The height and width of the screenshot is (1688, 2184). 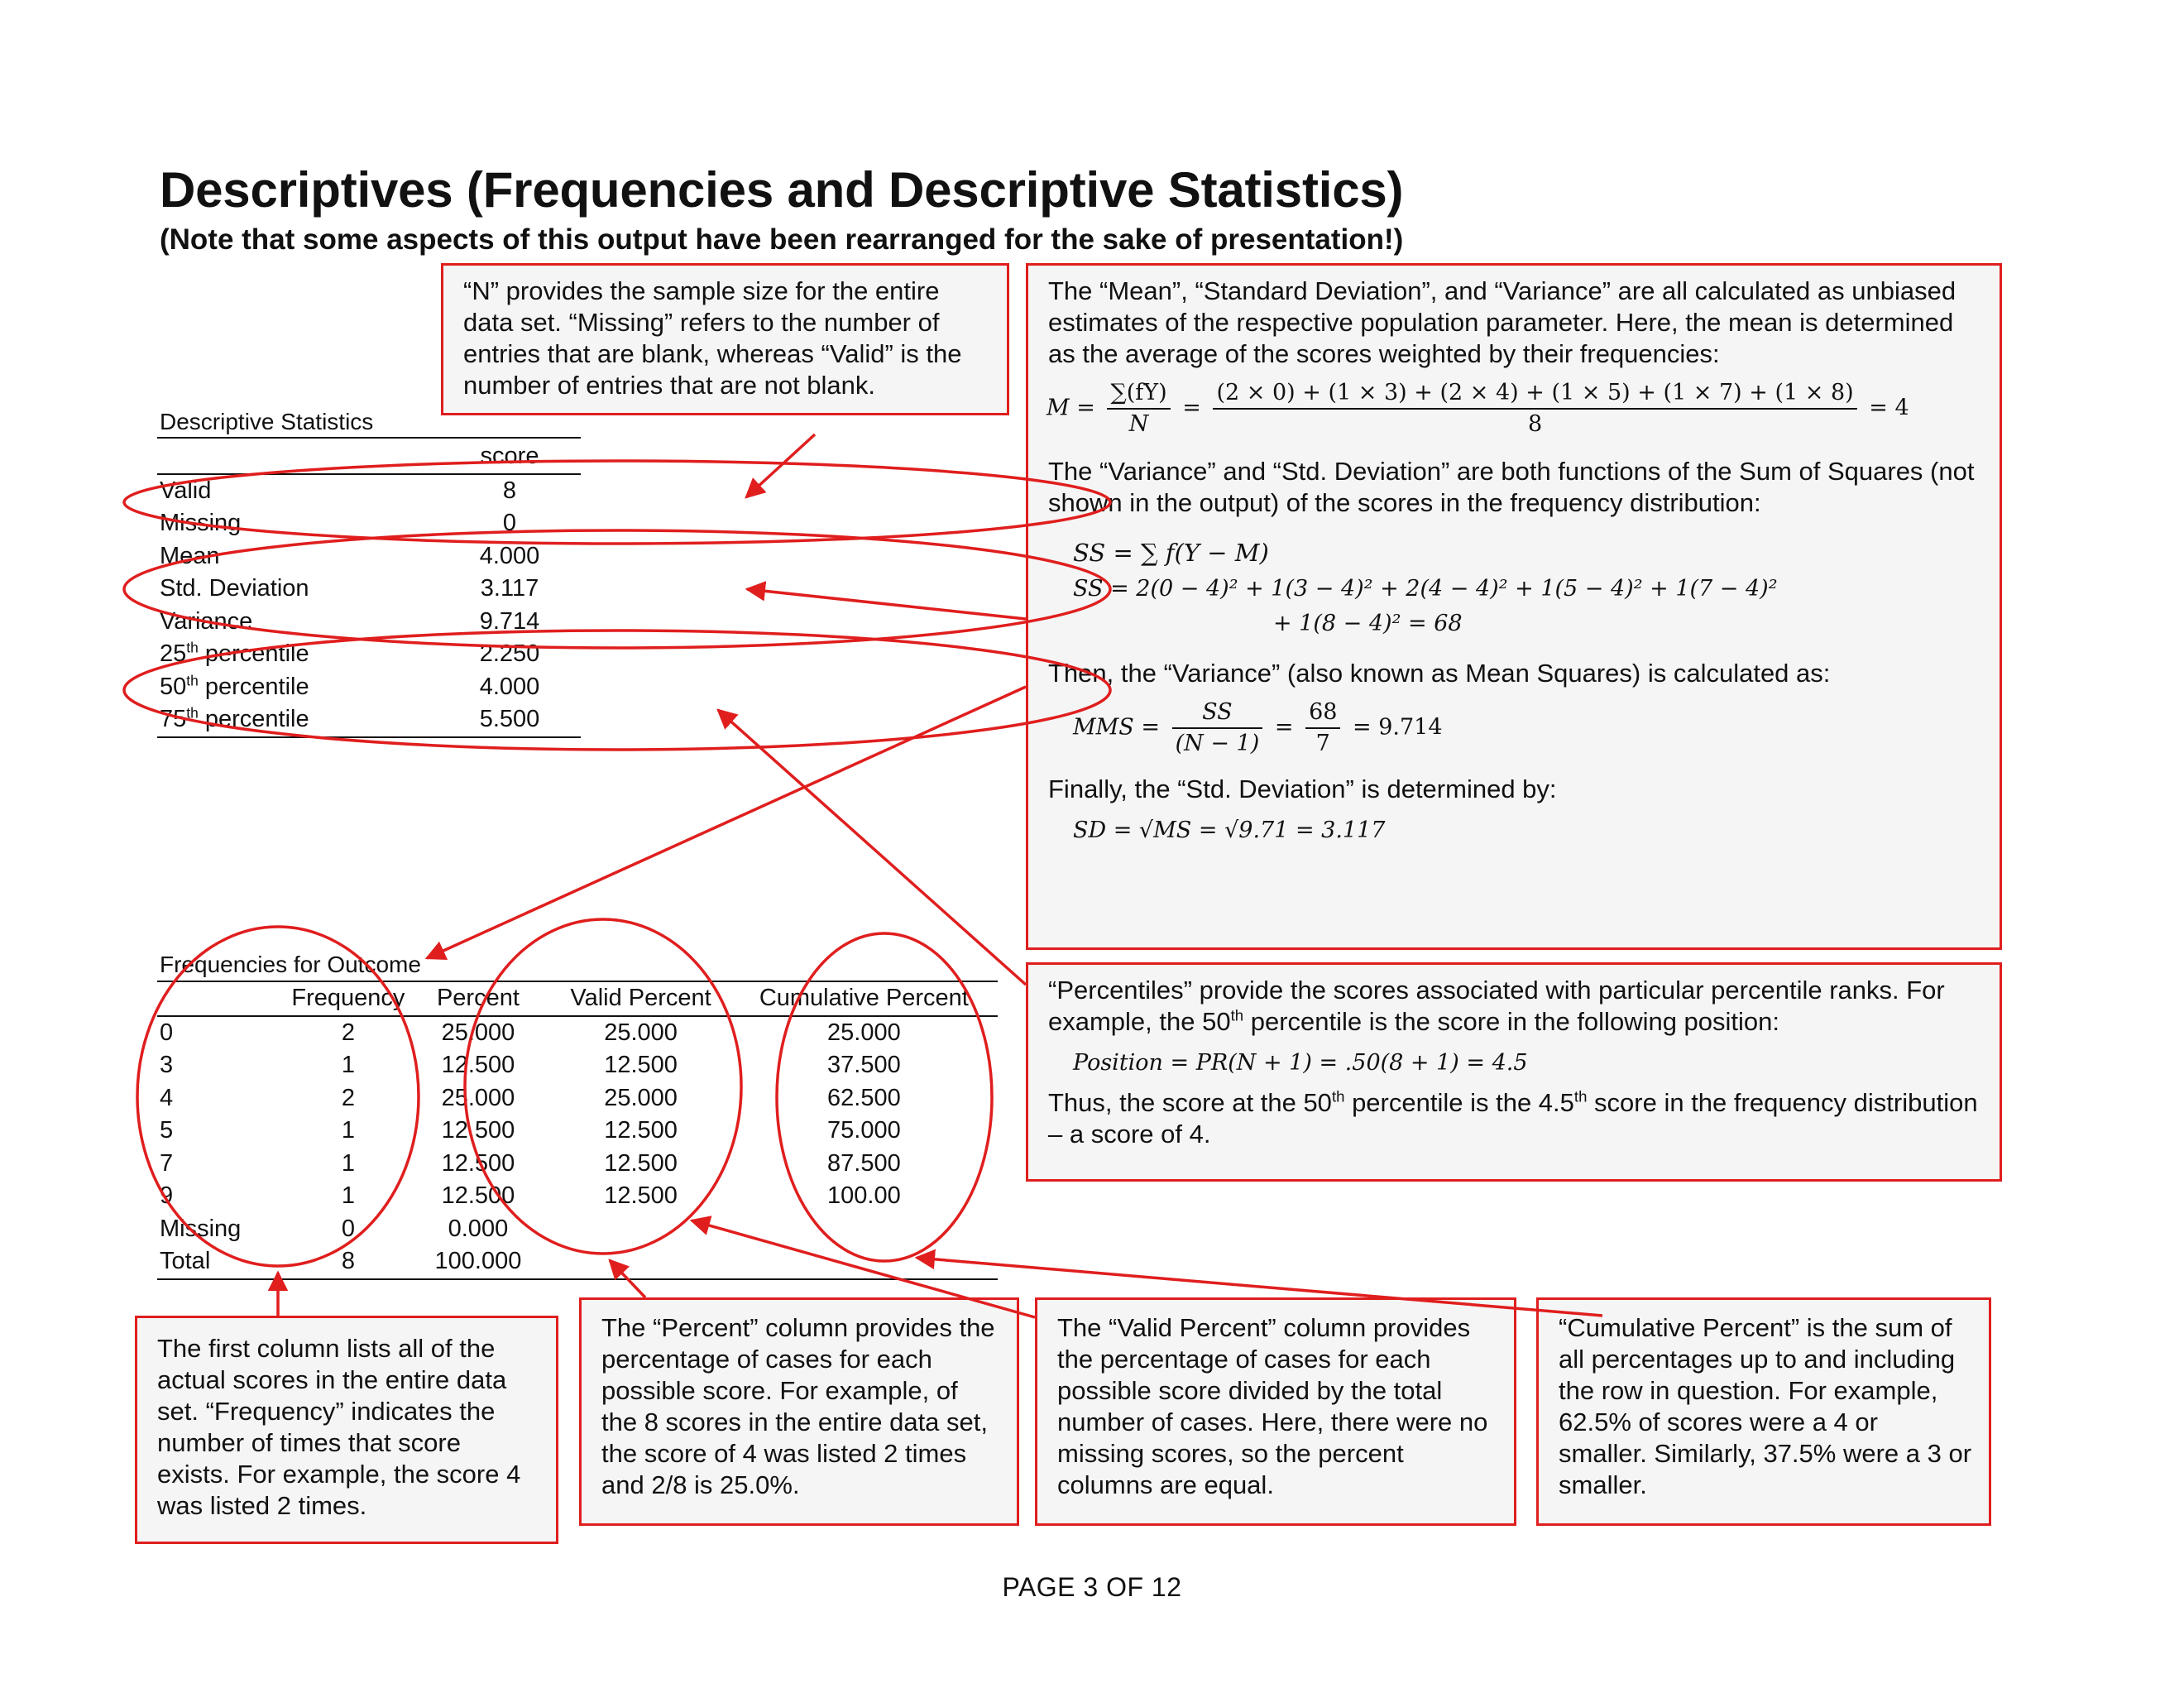 What do you see at coordinates (627, 1279) in the screenshot?
I see `arrow-percent` at bounding box center [627, 1279].